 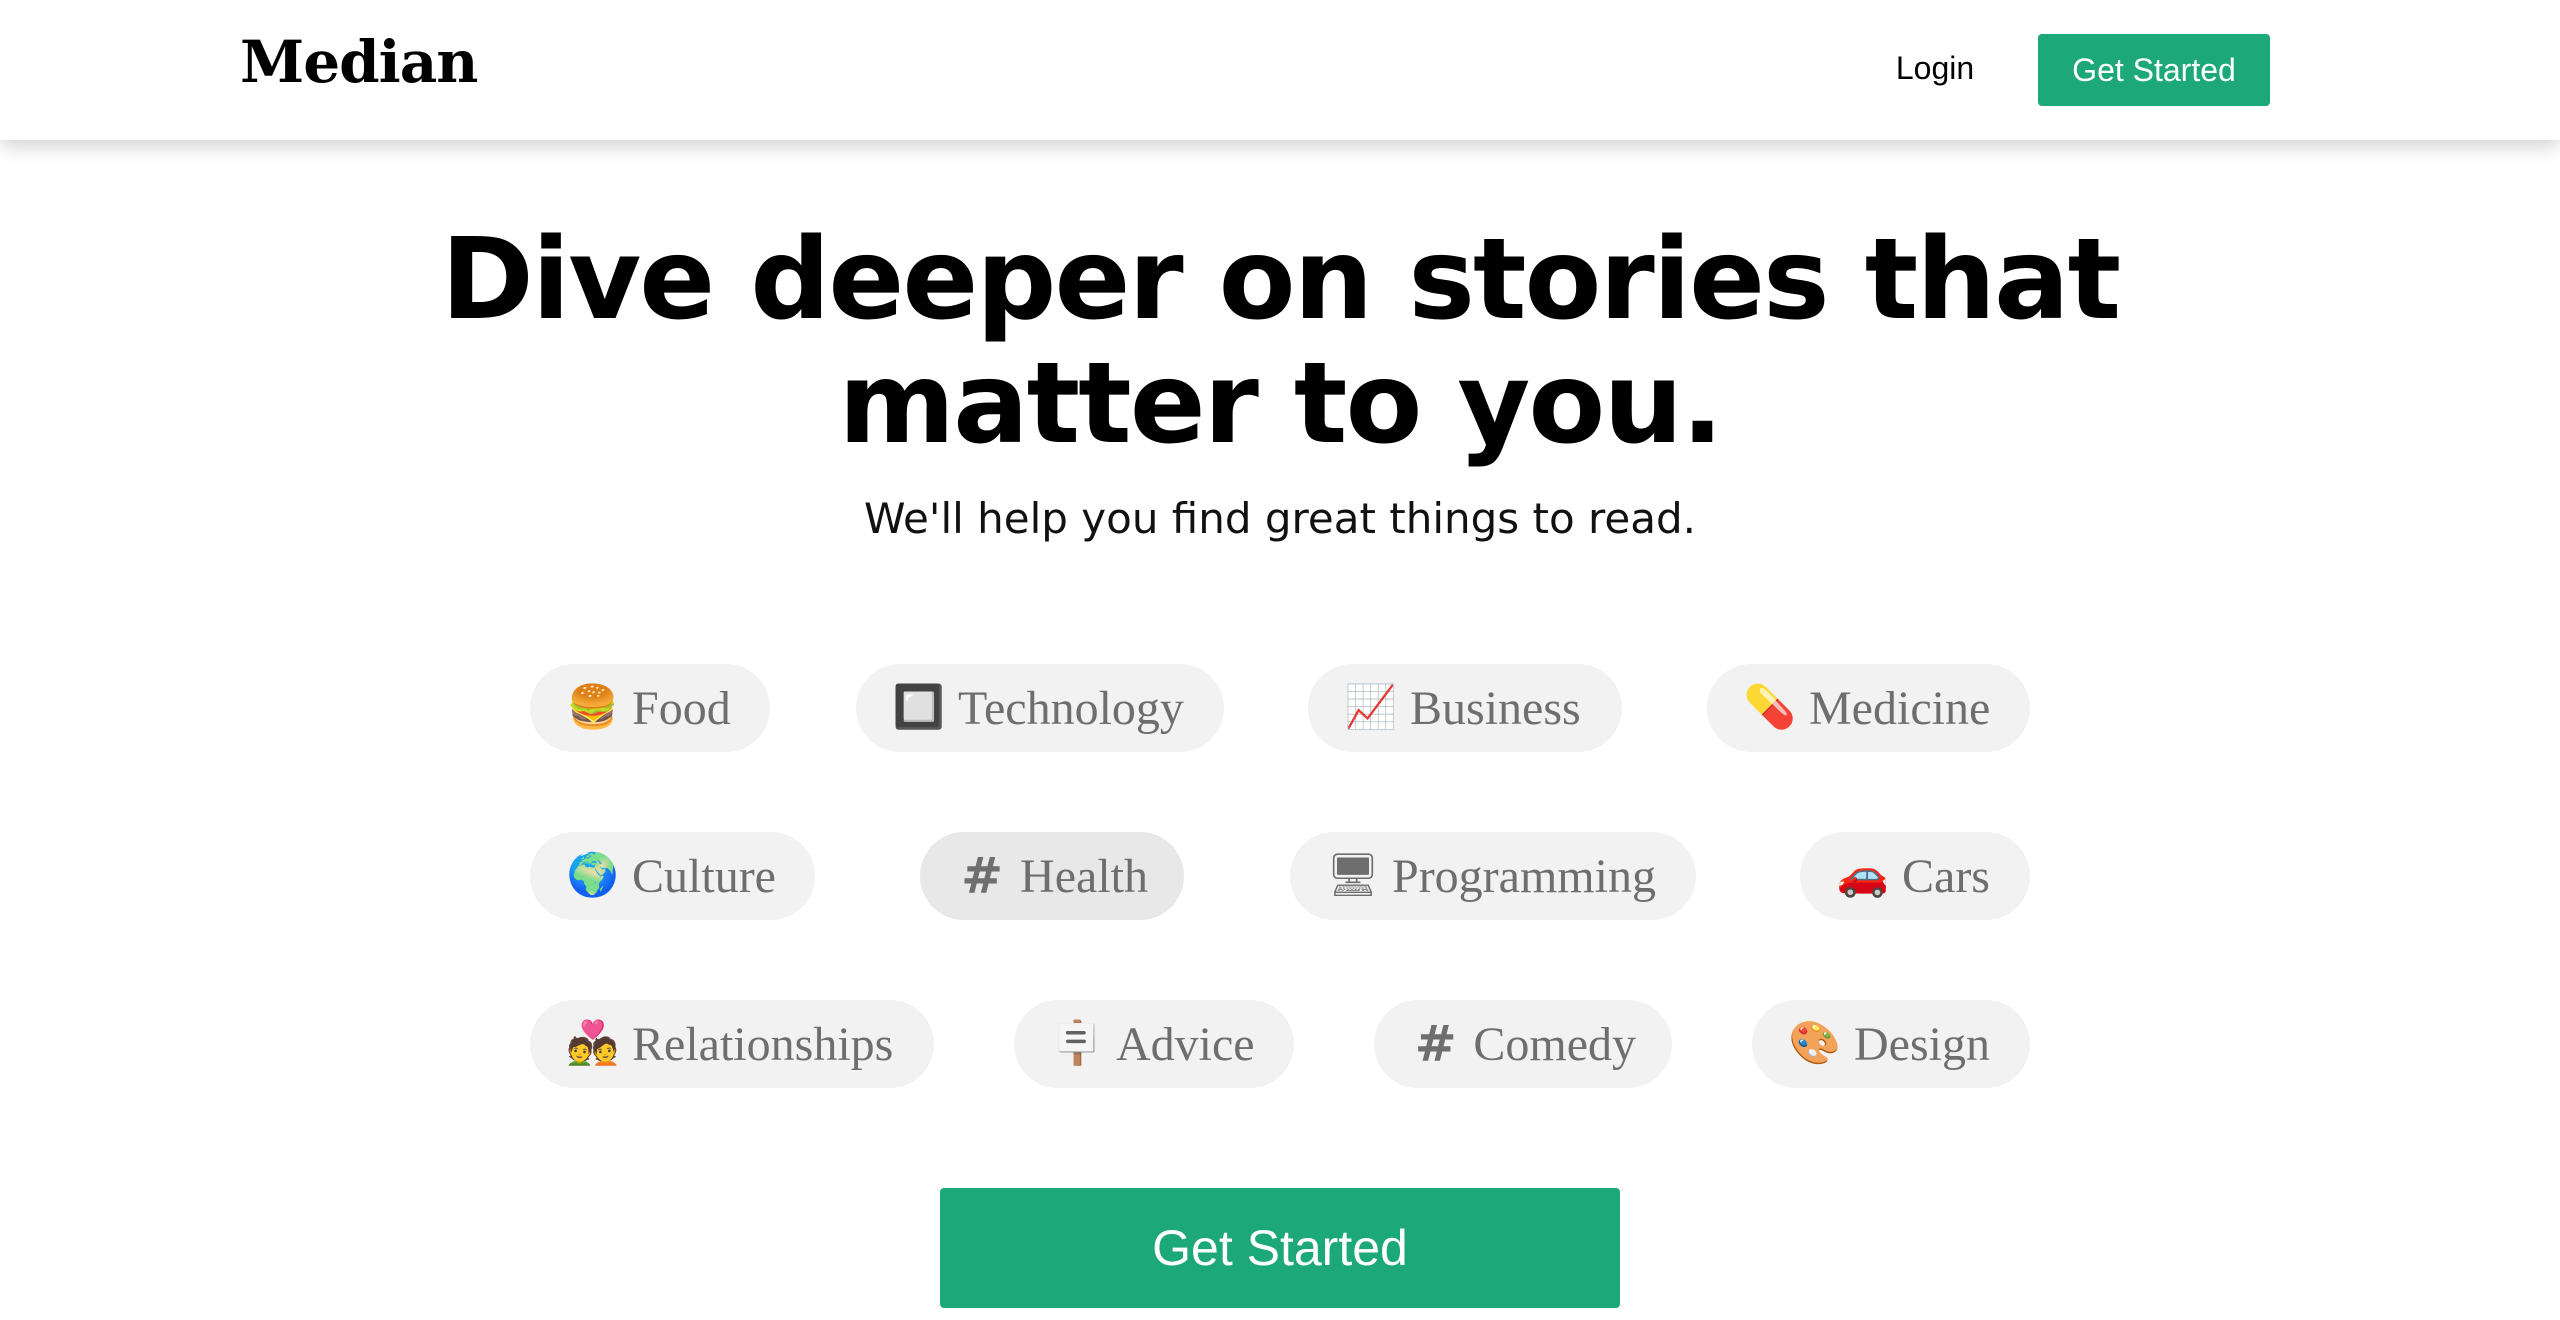 I want to click on topic-chip-cars: 🚗 Cars, so click(x=1915, y=876).